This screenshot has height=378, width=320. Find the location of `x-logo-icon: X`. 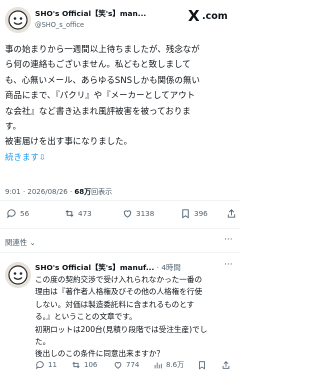

x-logo-icon: X is located at coordinates (194, 16).